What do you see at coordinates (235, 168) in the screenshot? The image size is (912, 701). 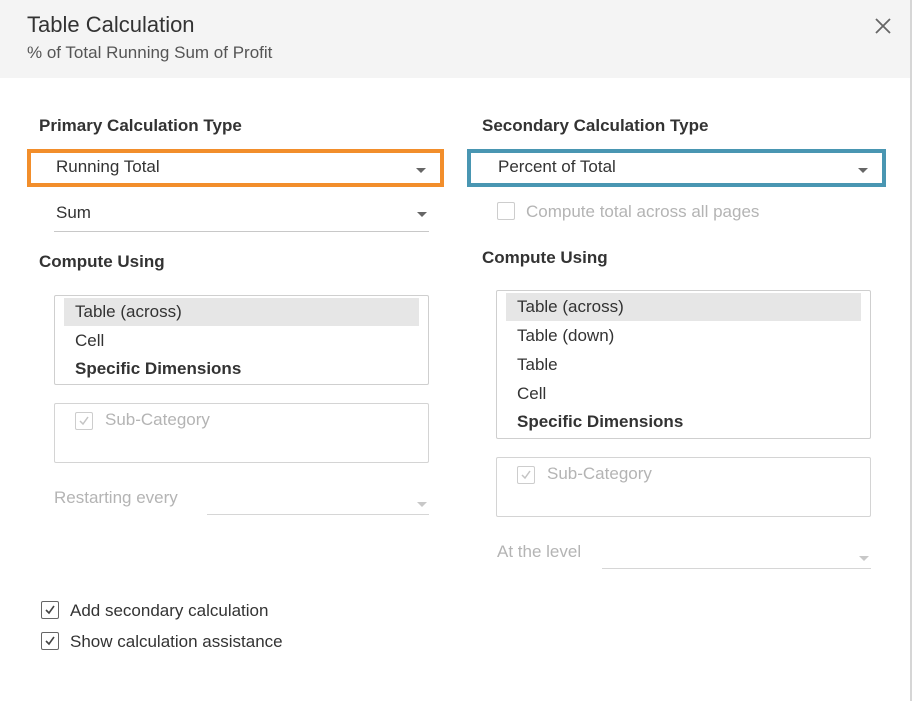 I see `primary-calc-type-dropdown: Running Total` at bounding box center [235, 168].